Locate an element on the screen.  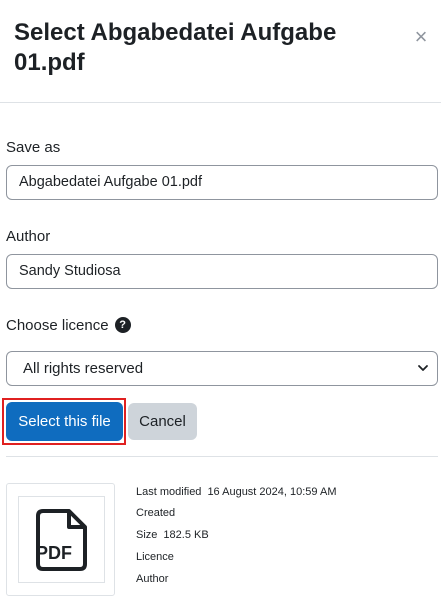
size-value: 182.5 KB is located at coordinates (186, 535).